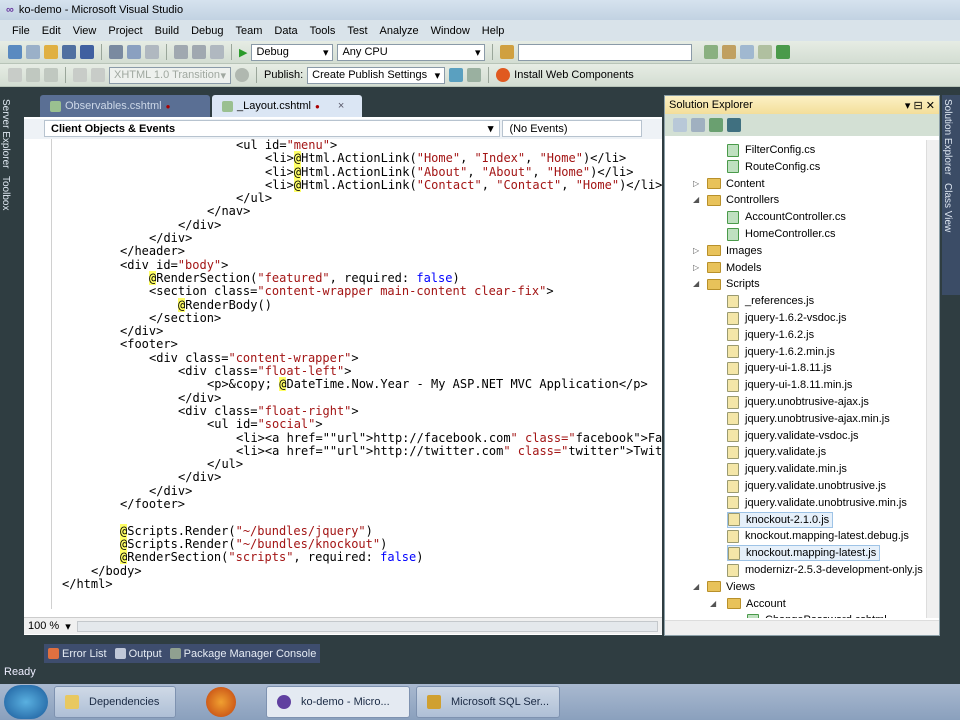  Describe the element at coordinates (152, 52) in the screenshot. I see `paste-icon` at that location.